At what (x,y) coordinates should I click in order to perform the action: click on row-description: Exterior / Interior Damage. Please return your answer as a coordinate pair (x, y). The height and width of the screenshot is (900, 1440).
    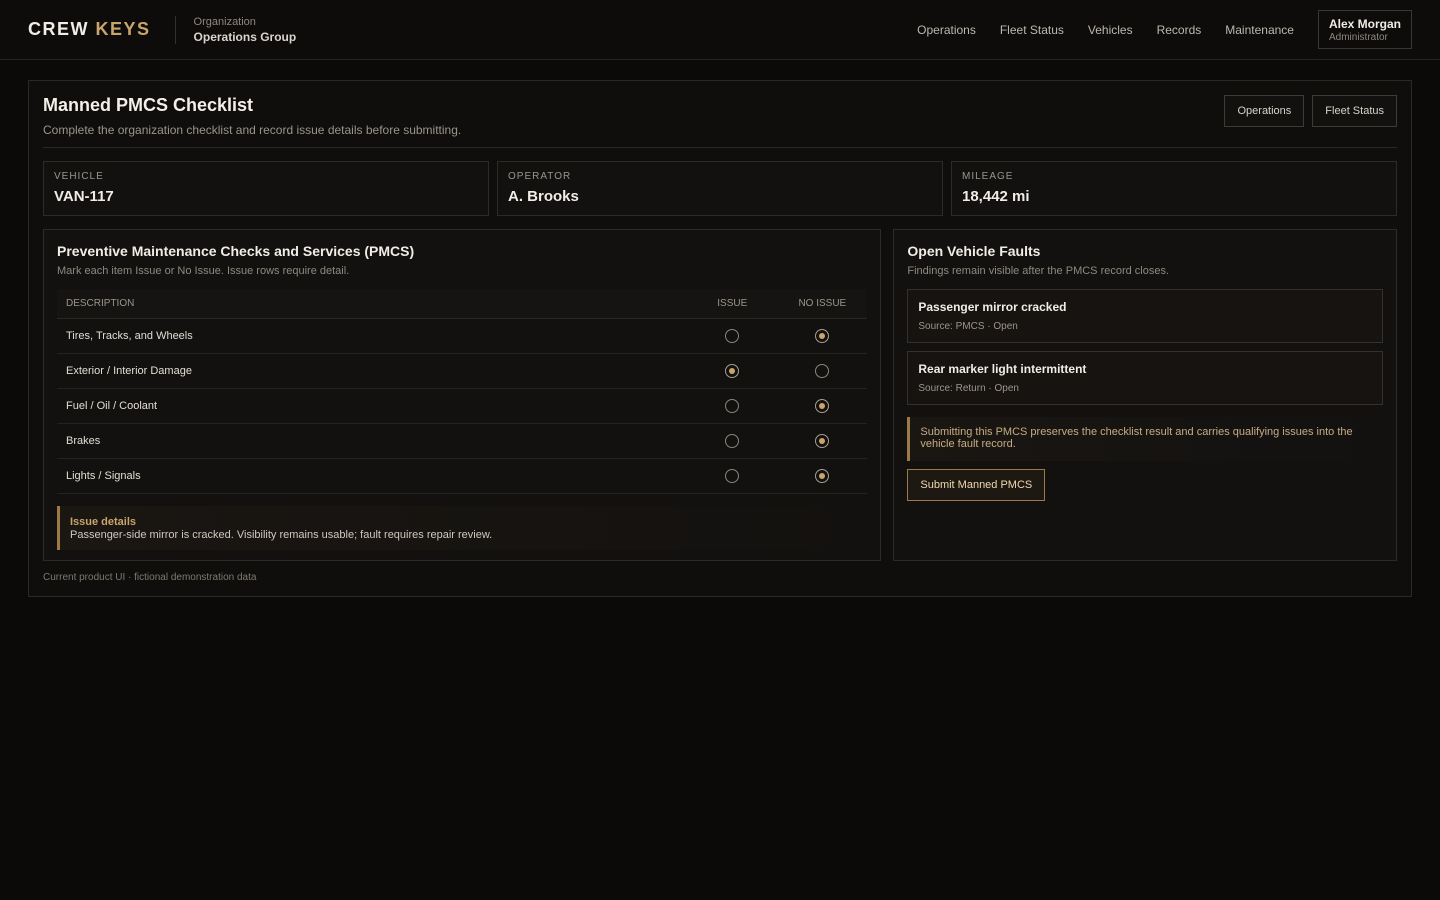
    Looking at the image, I should click on (372, 371).